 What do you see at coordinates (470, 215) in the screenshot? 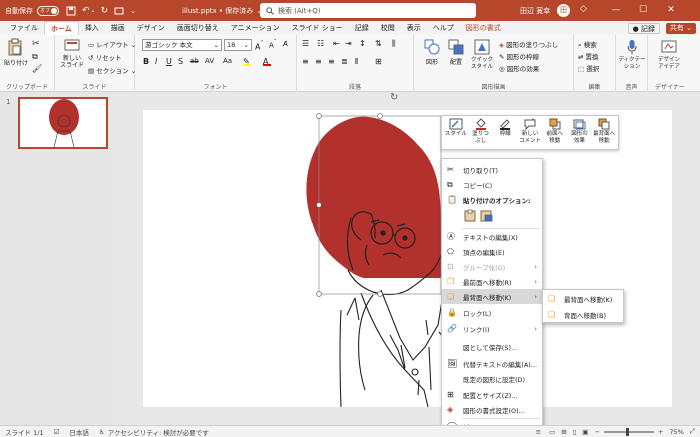
I see `paste-option-keep-source` at bounding box center [470, 215].